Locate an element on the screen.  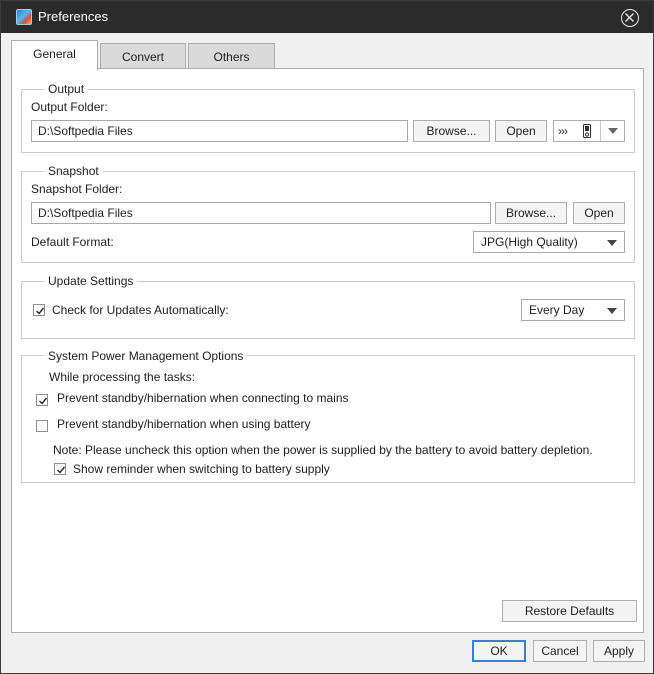
device-selector: ››› is located at coordinates (589, 131).